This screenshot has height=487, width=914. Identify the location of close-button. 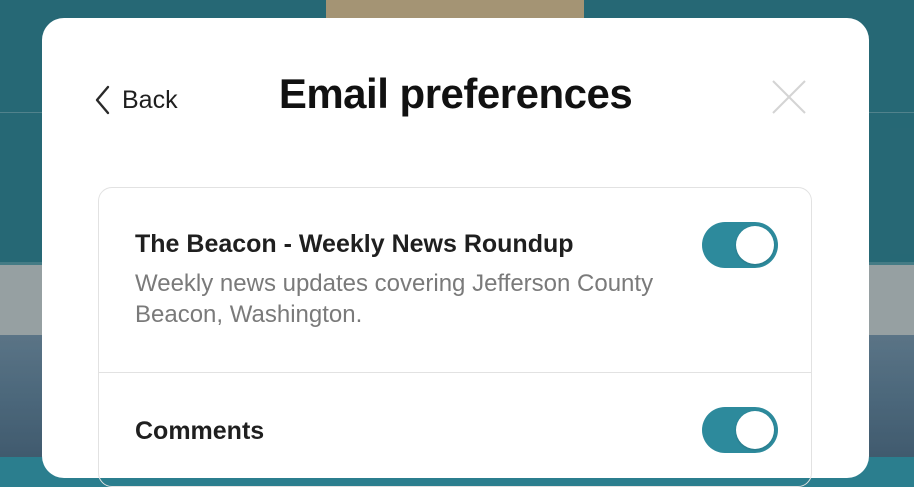
(789, 97).